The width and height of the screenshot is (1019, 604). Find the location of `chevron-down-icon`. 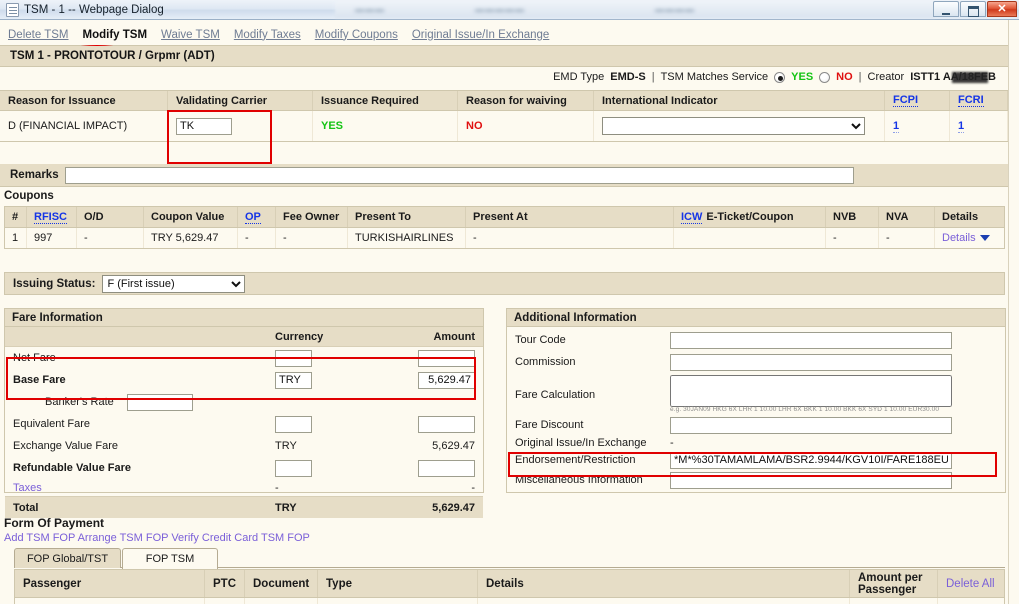

chevron-down-icon is located at coordinates (984, 238).